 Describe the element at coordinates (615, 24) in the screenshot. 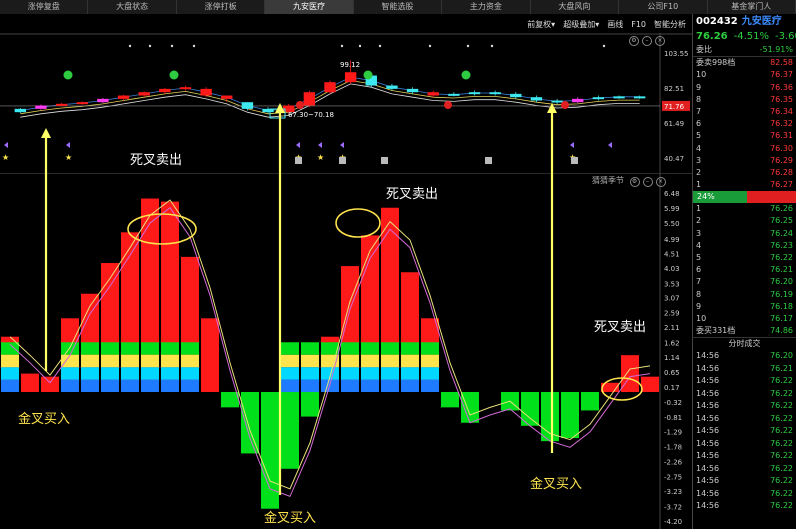

I see `toolbar-button-2: 画线` at that location.